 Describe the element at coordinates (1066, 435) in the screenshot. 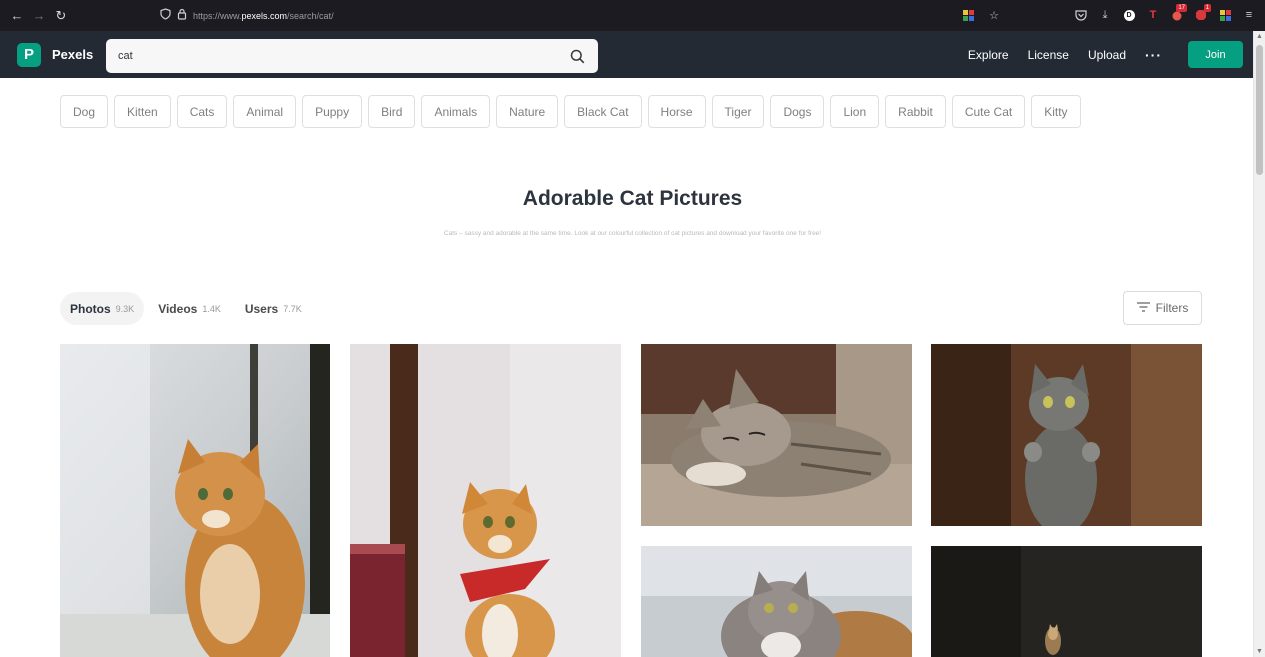

I see `photo-gray-cat-standing` at that location.